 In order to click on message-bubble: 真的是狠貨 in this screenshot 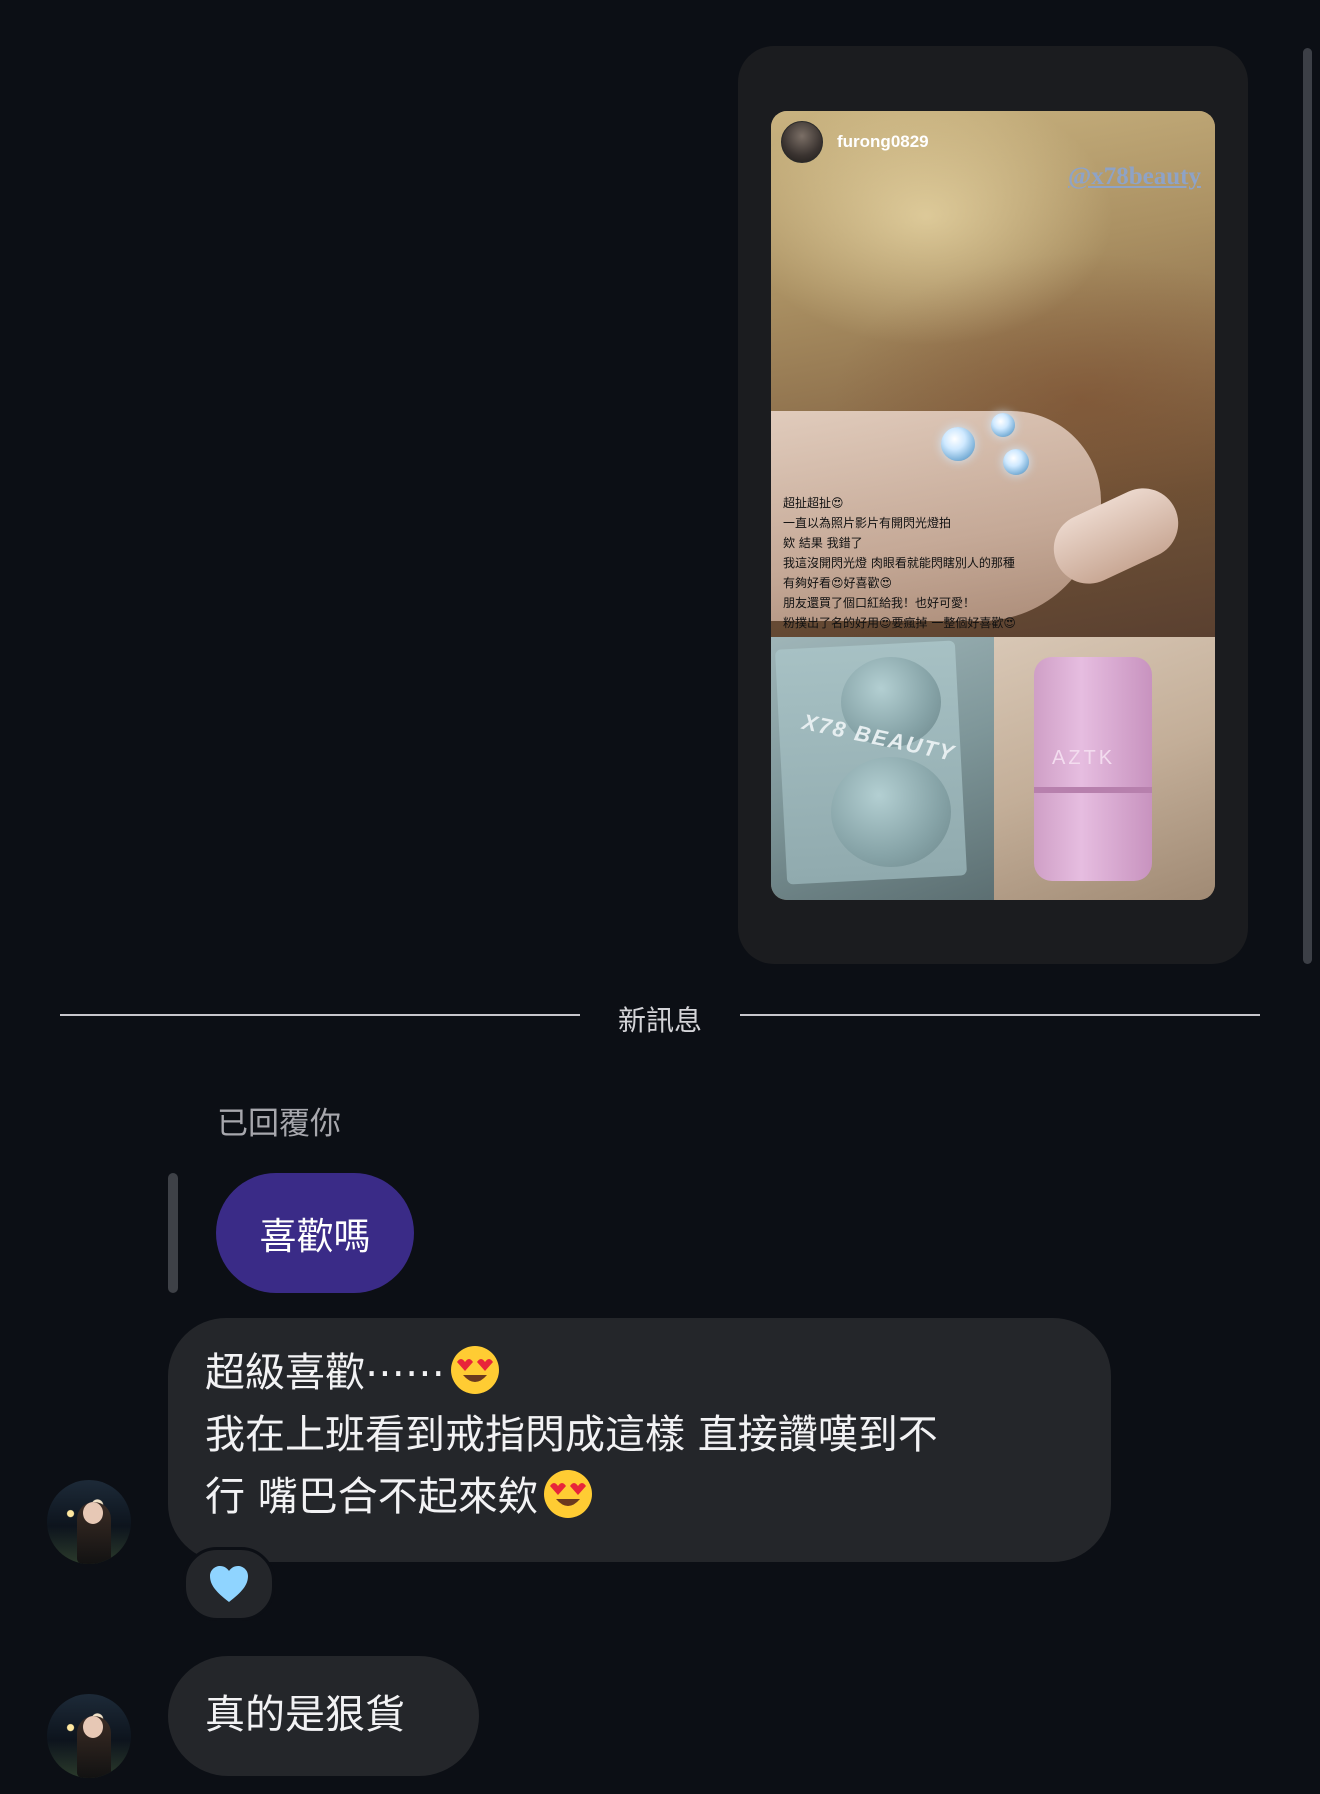, I will do `click(323, 1716)`.